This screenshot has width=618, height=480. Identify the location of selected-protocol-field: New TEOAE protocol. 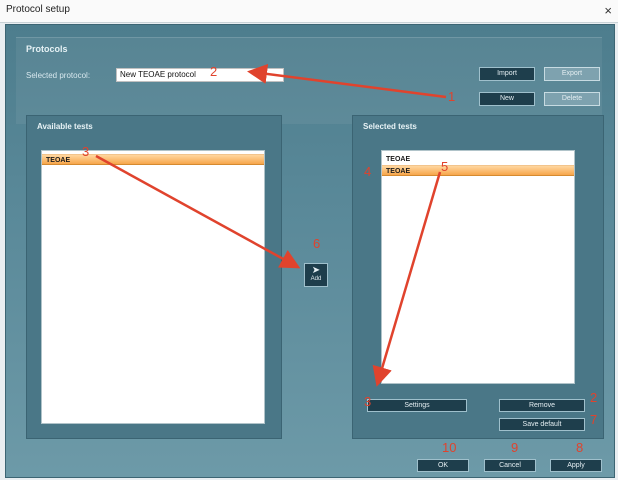
(200, 75).